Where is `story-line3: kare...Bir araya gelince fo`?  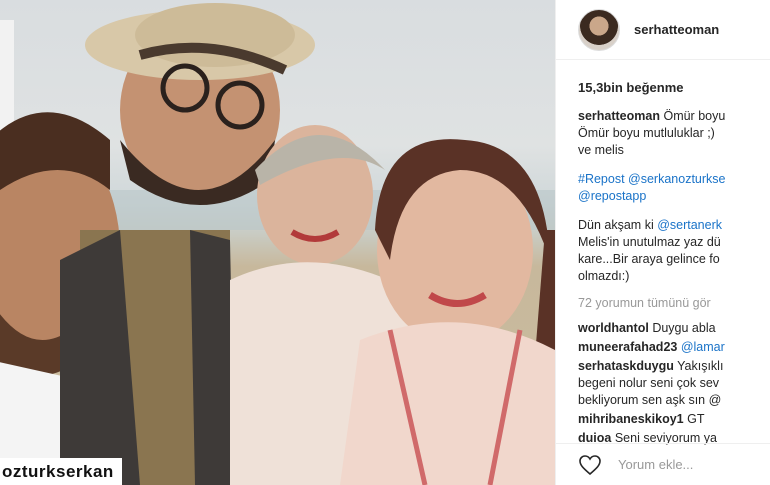 story-line3: kare...Bir araya gelince fo is located at coordinates (649, 259).